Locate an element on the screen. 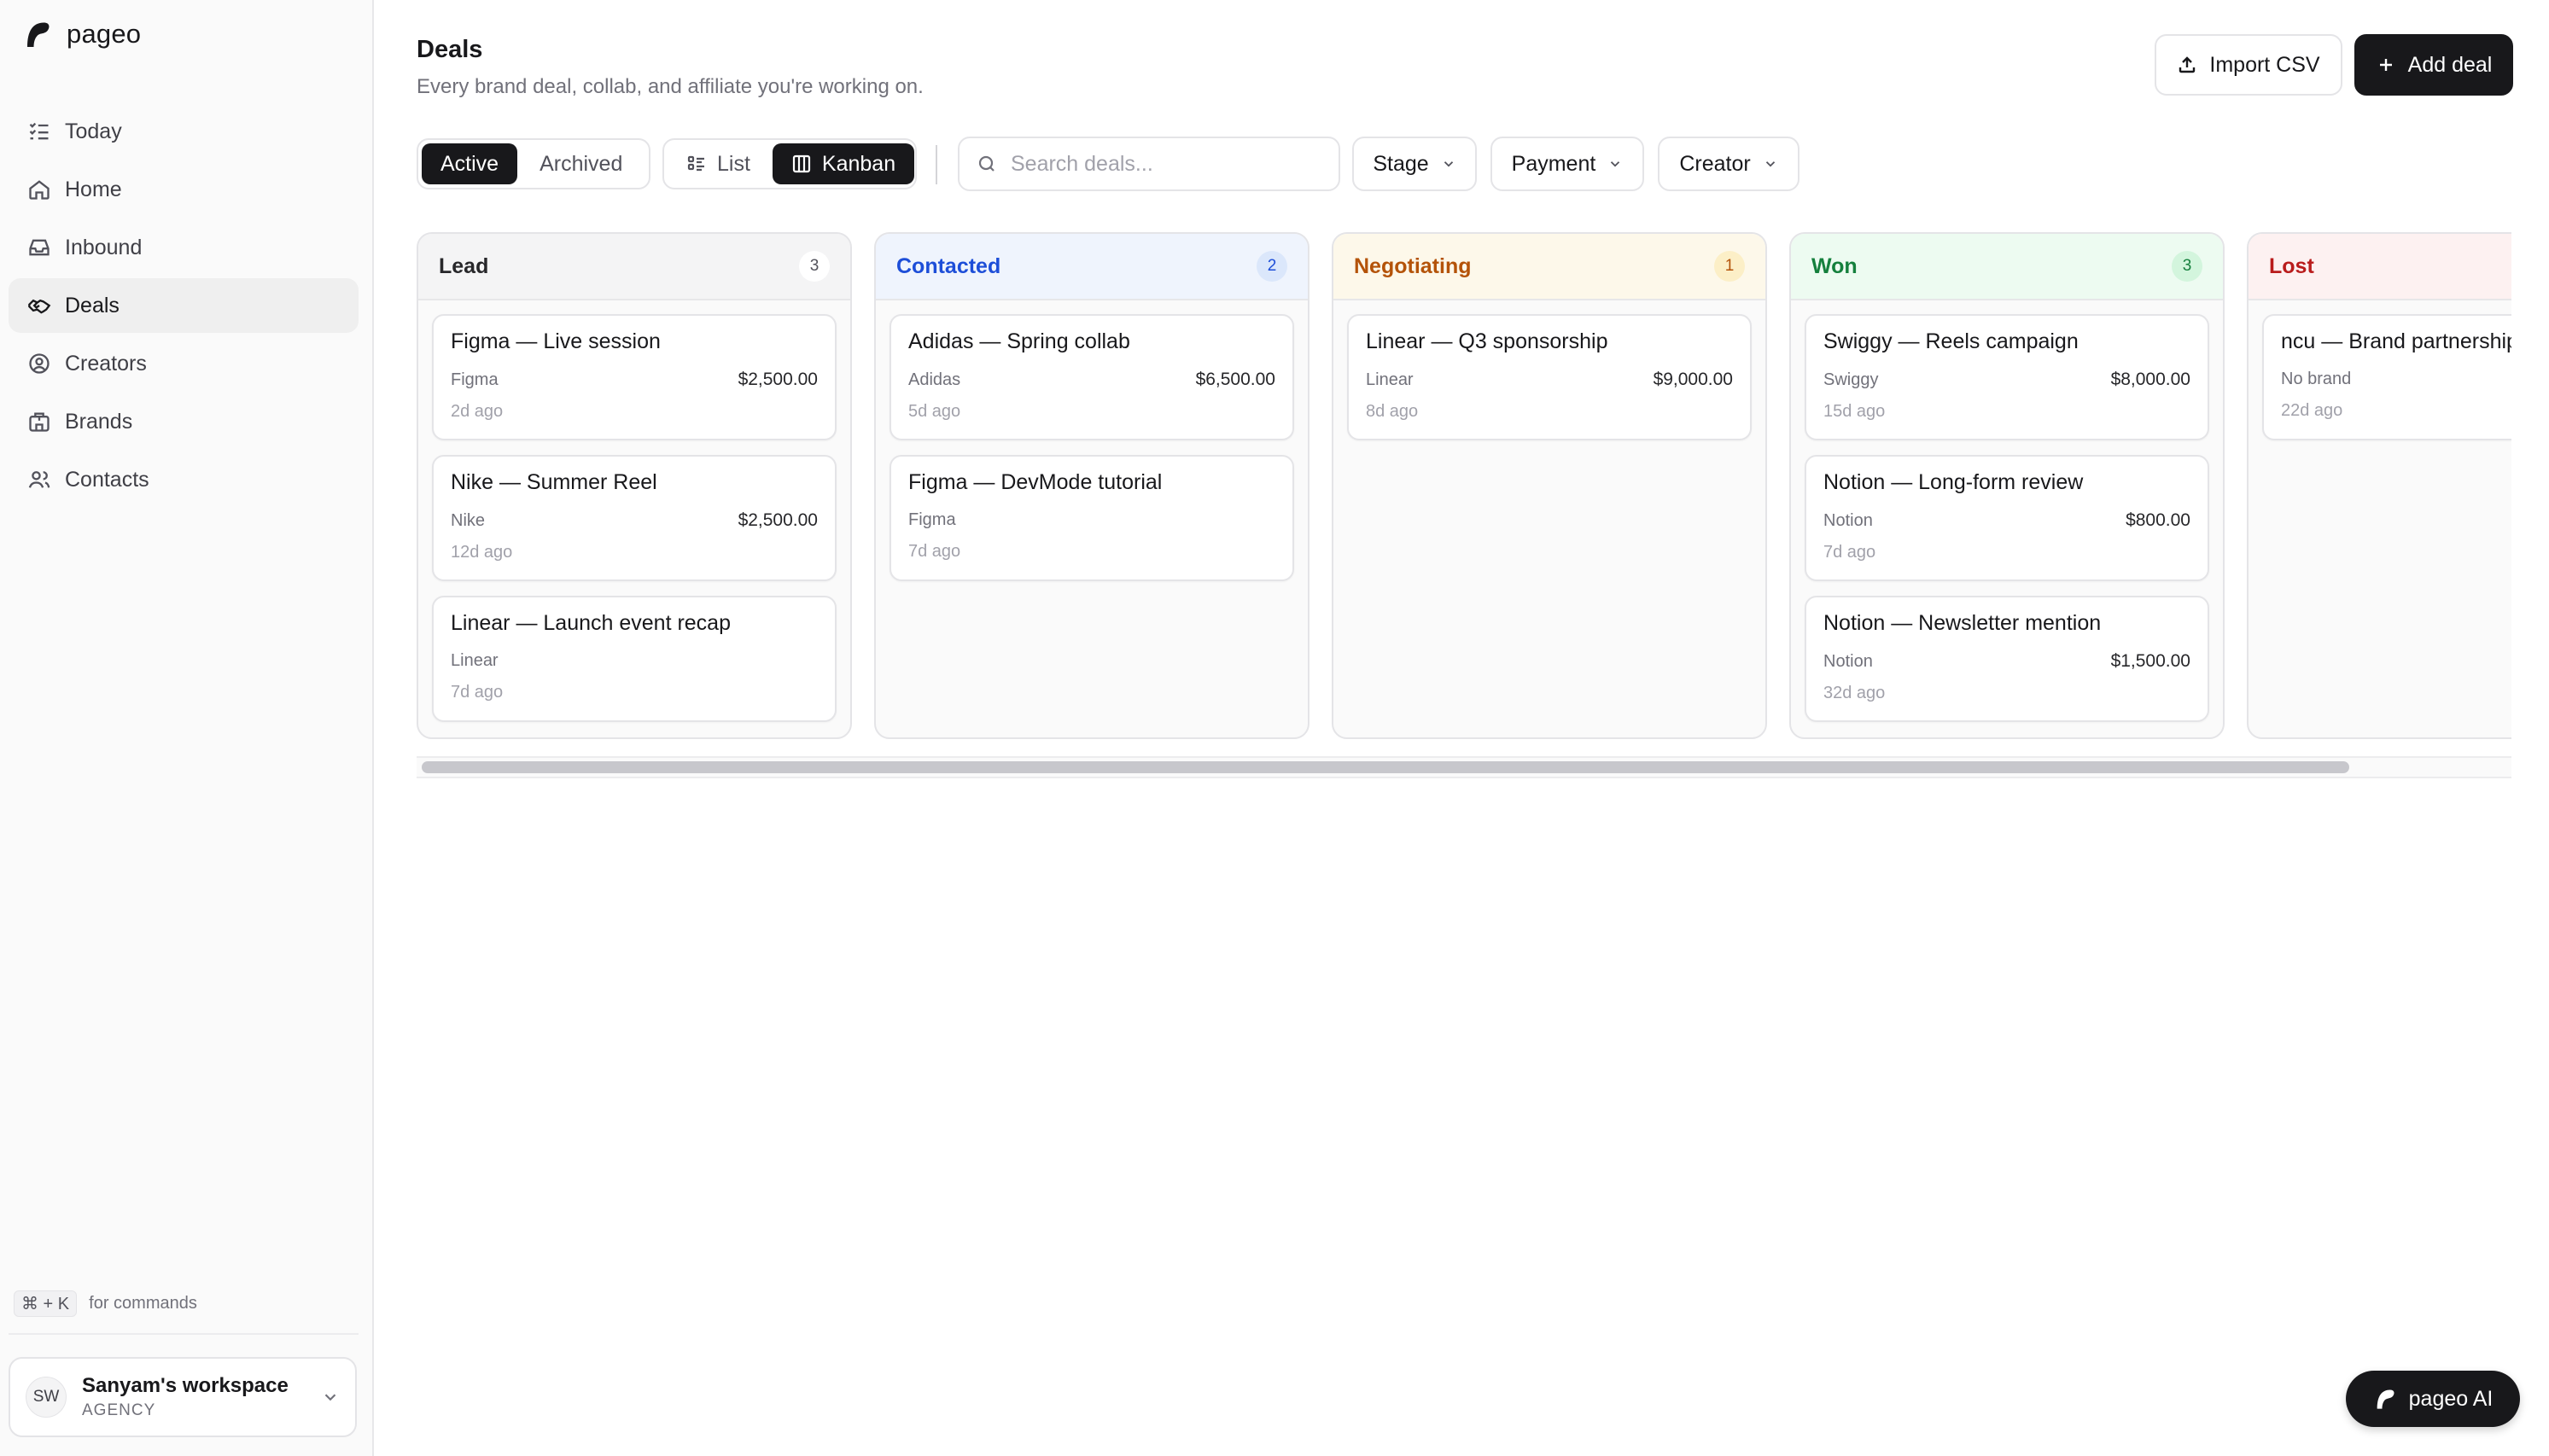  deal-age: 15d ago is located at coordinates (1855, 411).